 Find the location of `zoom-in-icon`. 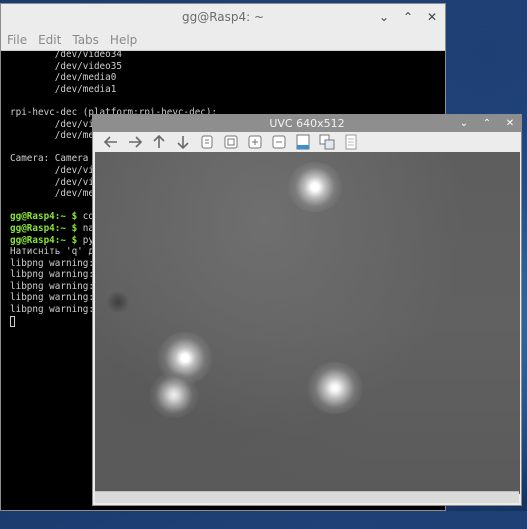

zoom-in-icon is located at coordinates (255, 142).